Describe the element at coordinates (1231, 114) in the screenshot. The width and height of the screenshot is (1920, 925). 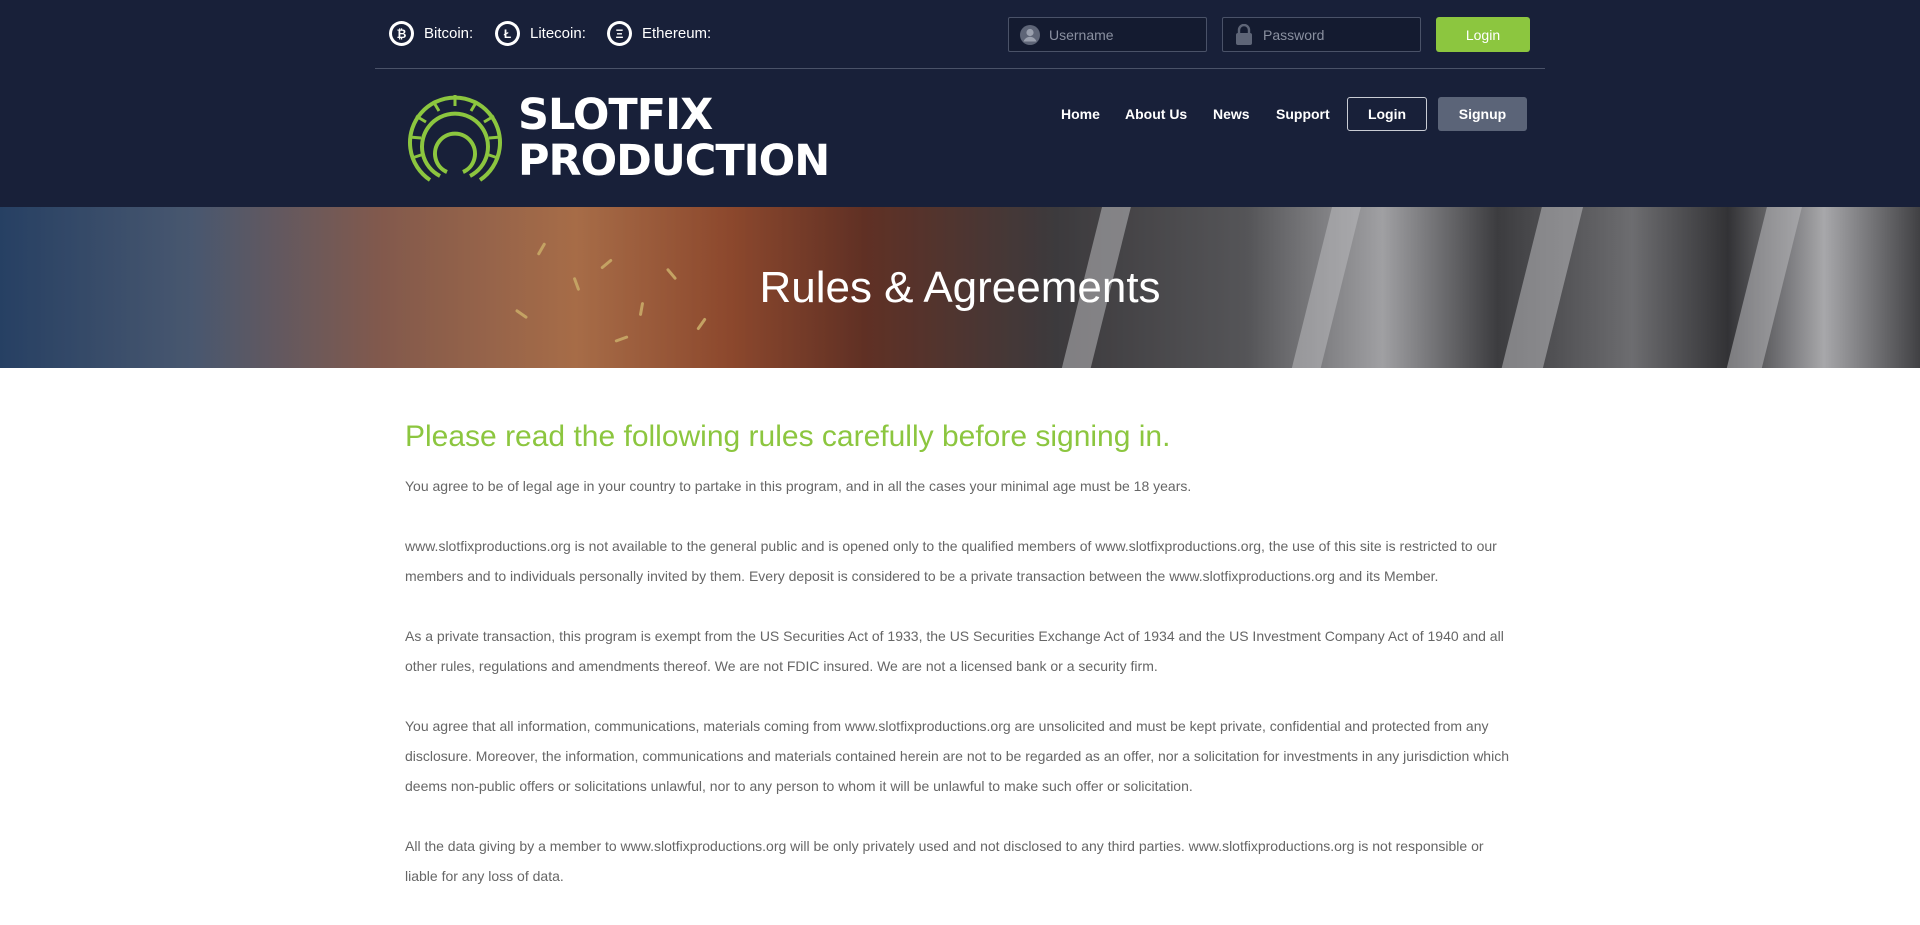
I see `nav-news: News` at that location.